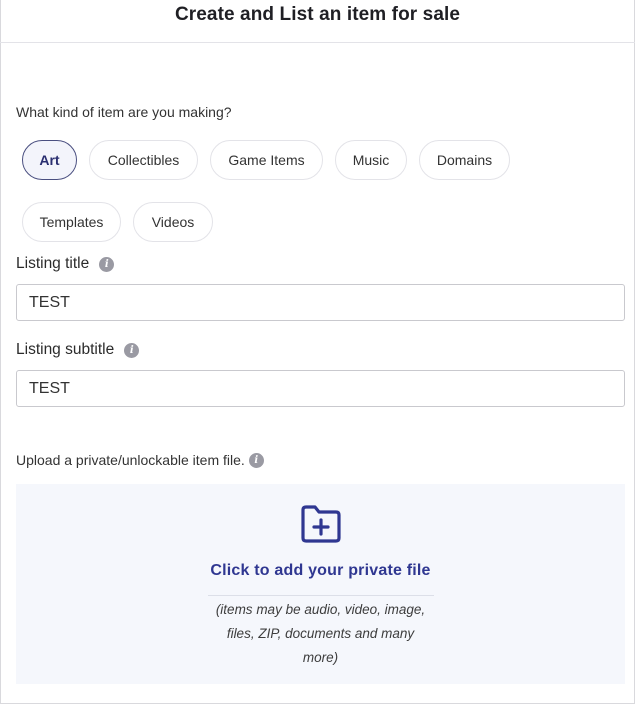  I want to click on category-chip-music: Music, so click(371, 160).